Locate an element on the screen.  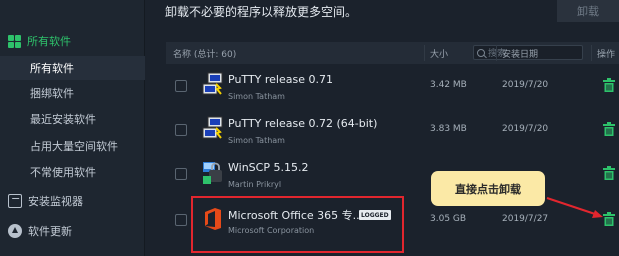
col-name: 名称 (总计: 60) is located at coordinates (204, 53).